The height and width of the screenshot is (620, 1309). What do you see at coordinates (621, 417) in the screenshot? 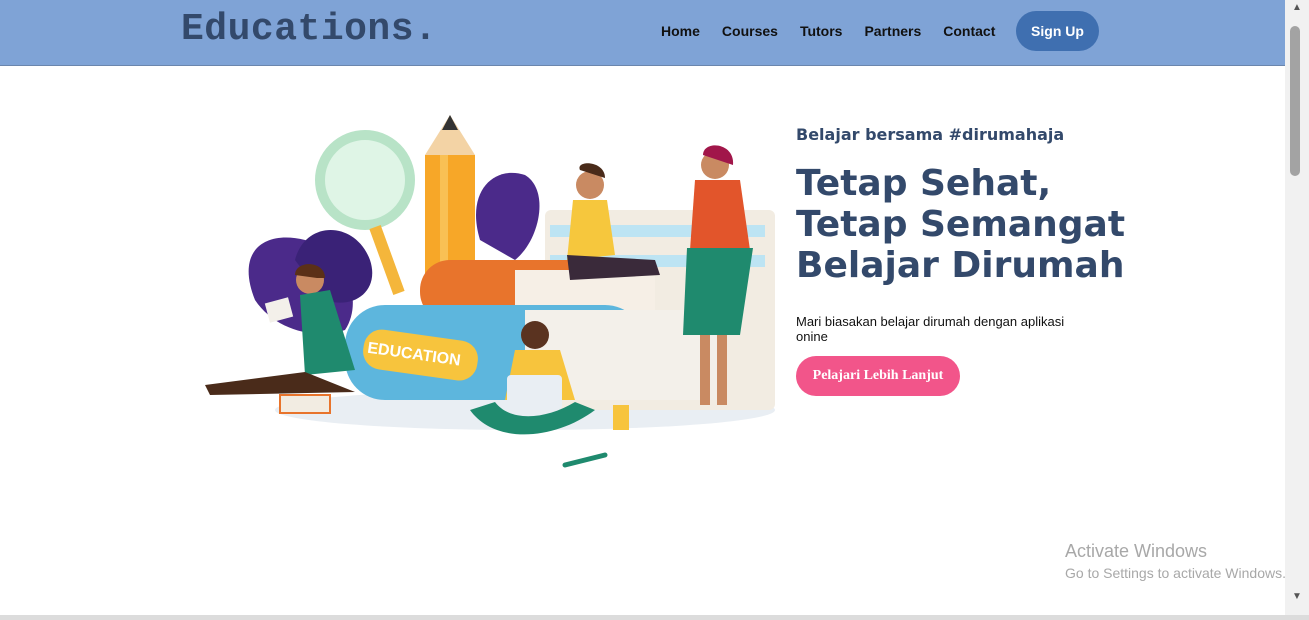
I see `pencil-cup` at bounding box center [621, 417].